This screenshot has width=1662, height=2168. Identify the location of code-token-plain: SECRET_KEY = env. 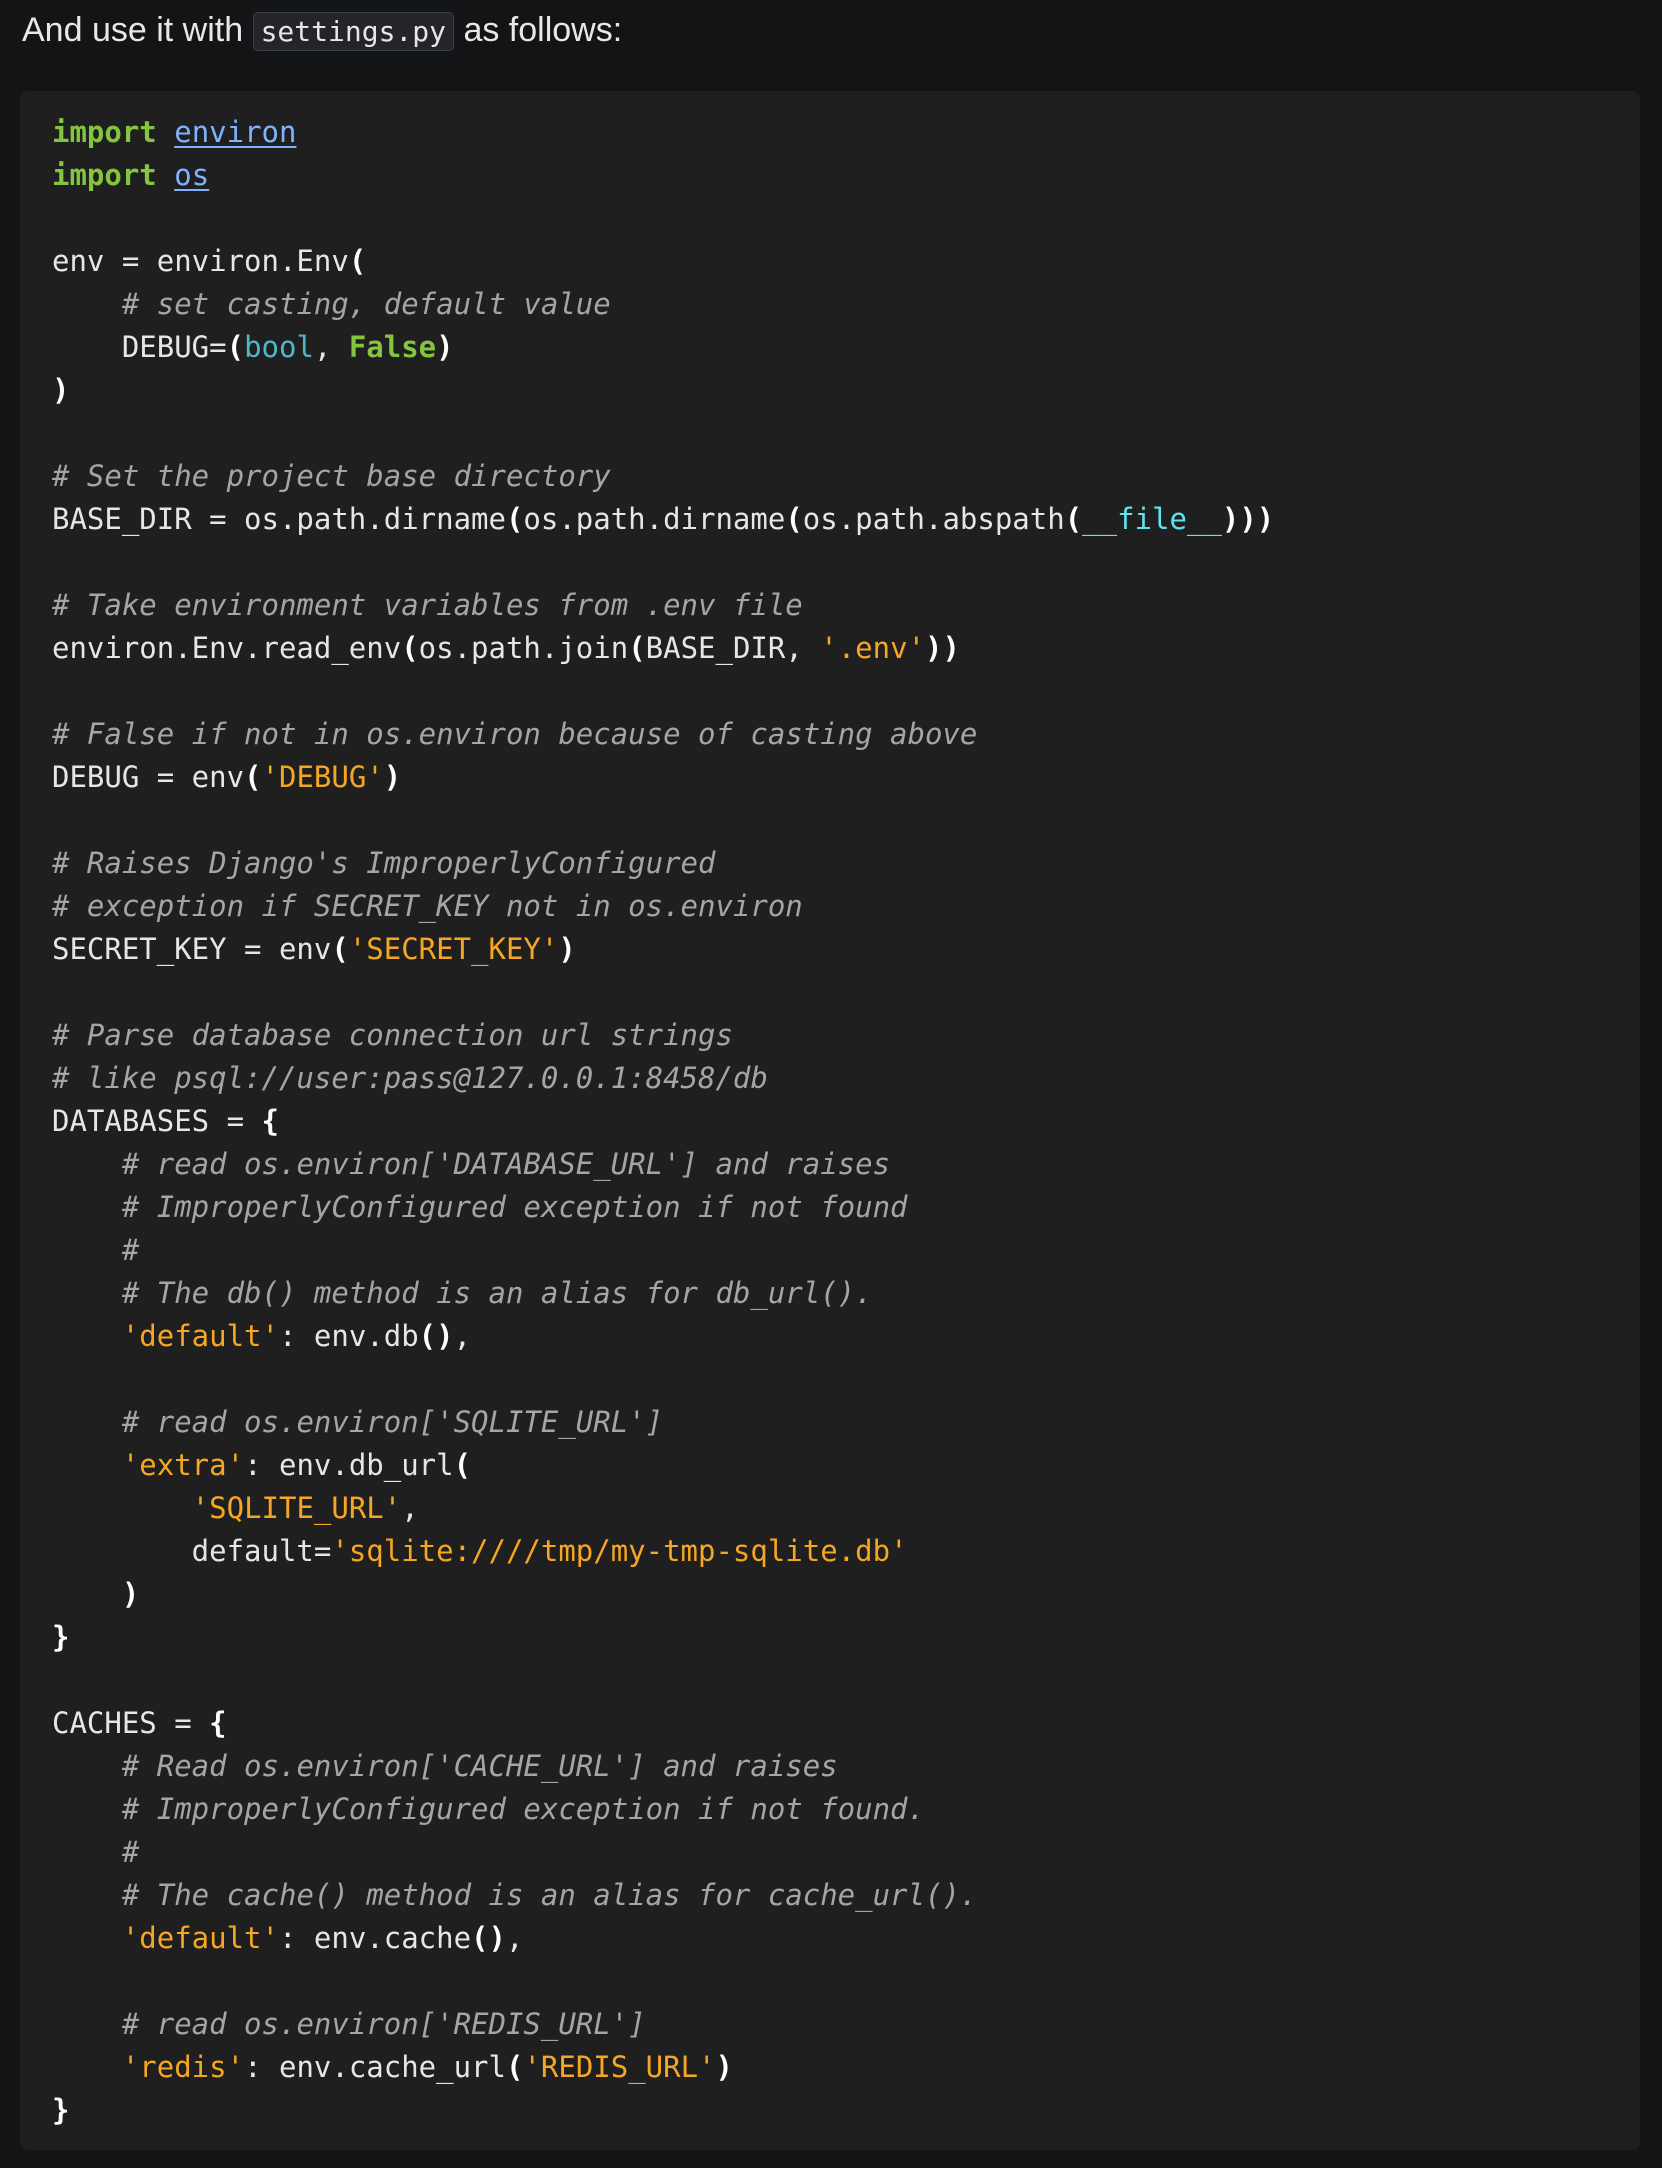
(192, 949).